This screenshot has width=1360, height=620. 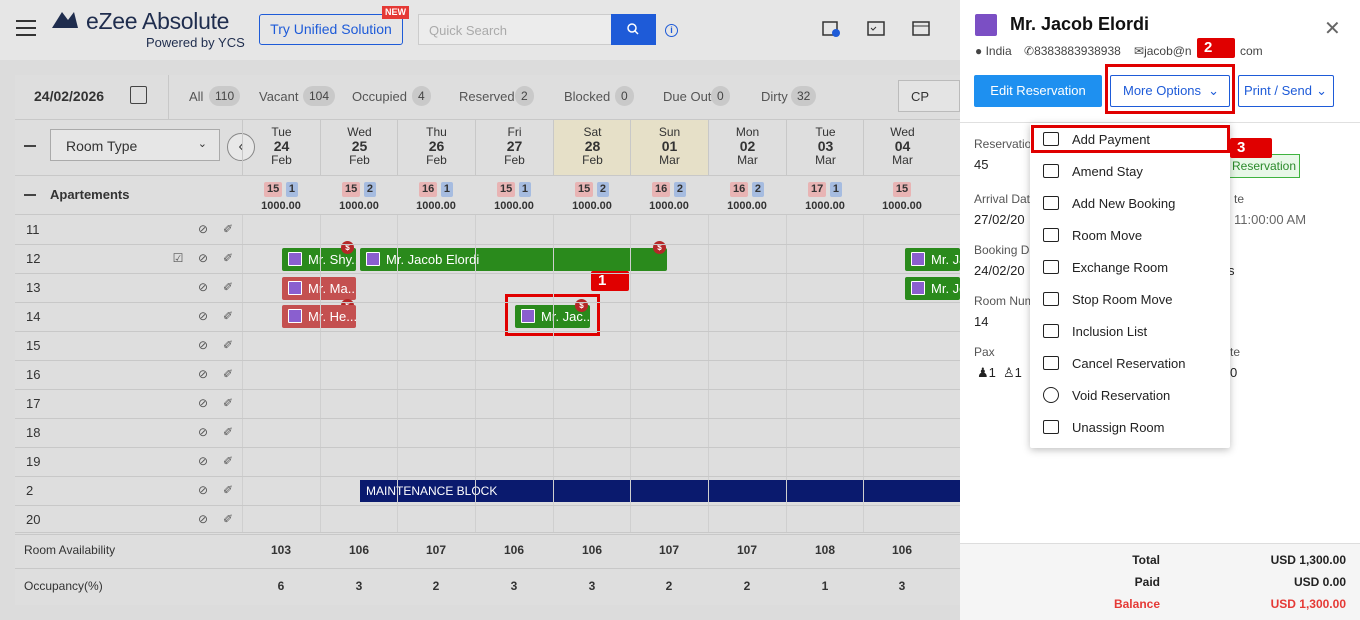 What do you see at coordinates (319, 96) in the screenshot?
I see `status-count-value: 104` at bounding box center [319, 96].